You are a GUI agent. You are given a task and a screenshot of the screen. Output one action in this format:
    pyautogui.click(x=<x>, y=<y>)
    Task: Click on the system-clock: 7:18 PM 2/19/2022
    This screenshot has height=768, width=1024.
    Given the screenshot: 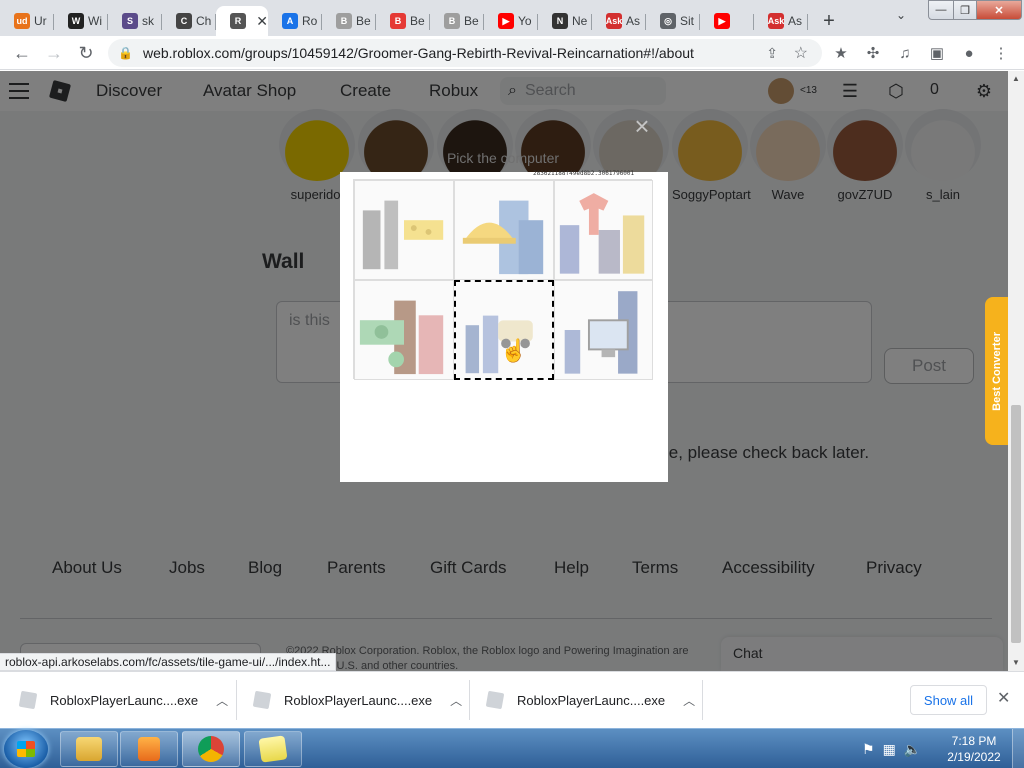 What is the action you would take?
    pyautogui.click(x=974, y=749)
    